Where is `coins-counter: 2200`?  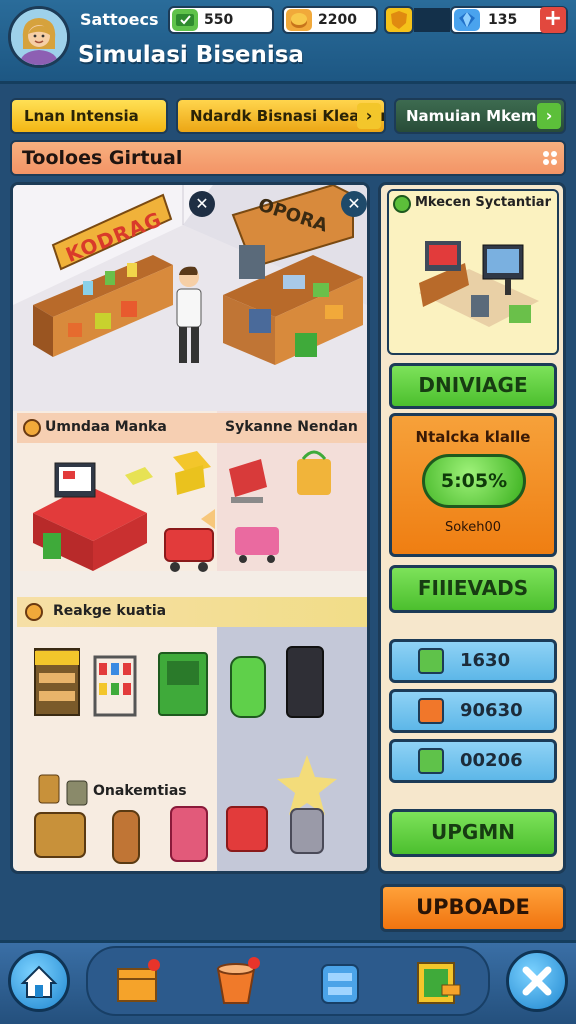
coins-counter: 2200 is located at coordinates (330, 20).